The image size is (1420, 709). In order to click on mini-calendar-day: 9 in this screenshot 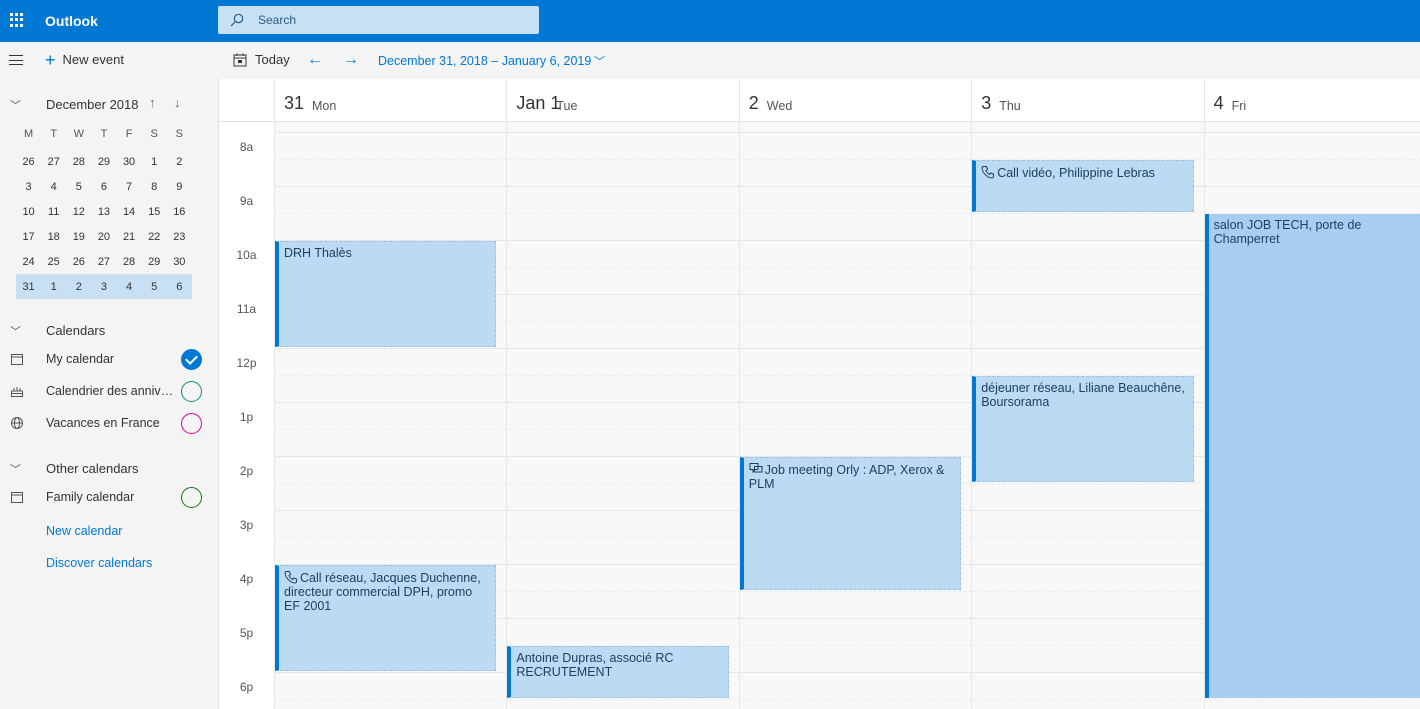, I will do `click(179, 187)`.